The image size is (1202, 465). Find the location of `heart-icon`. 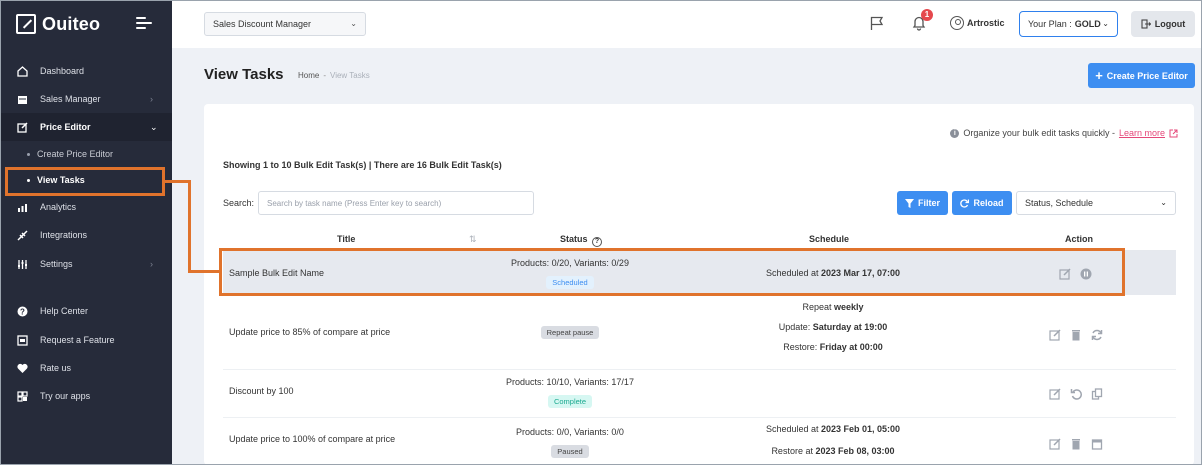

heart-icon is located at coordinates (22, 368).